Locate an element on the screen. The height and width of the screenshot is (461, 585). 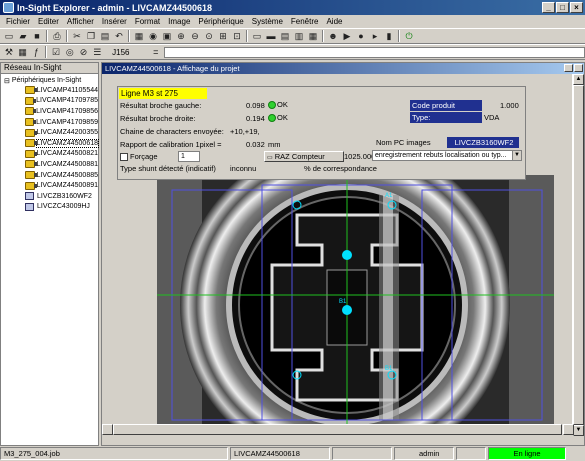
menu-afficher: Afficher is located at coordinates (80, 21).